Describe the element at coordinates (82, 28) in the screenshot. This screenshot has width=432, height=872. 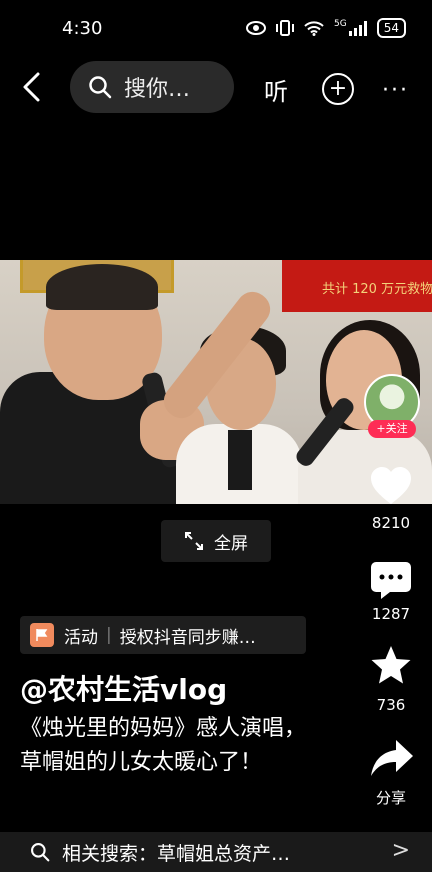
I see `status-time: 4:30` at that location.